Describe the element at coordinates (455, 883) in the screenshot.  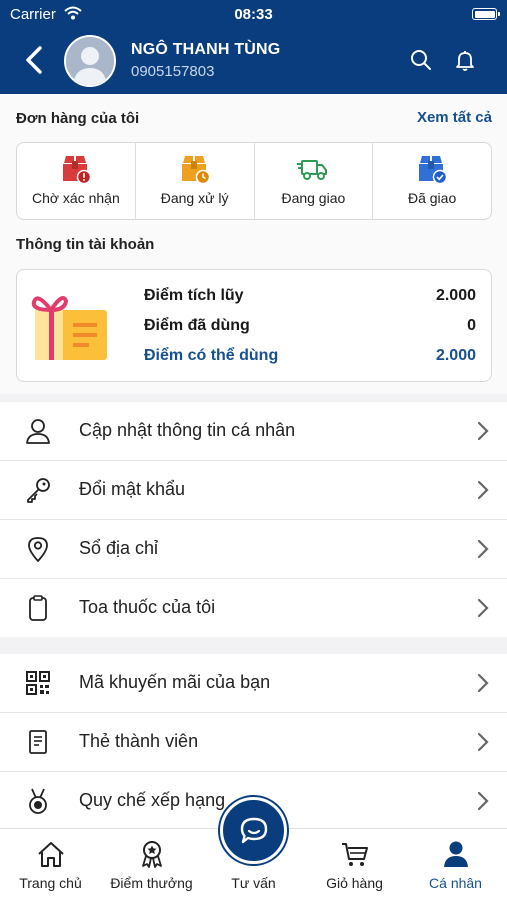
I see `tab-label: Cá nhân` at that location.